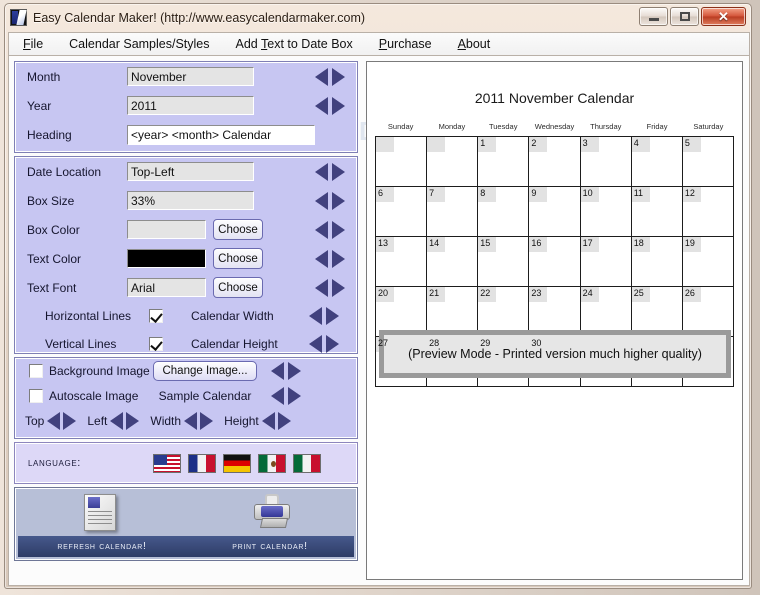 The width and height of the screenshot is (760, 595). What do you see at coordinates (321, 76) in the screenshot?
I see `month-prev-icon` at bounding box center [321, 76].